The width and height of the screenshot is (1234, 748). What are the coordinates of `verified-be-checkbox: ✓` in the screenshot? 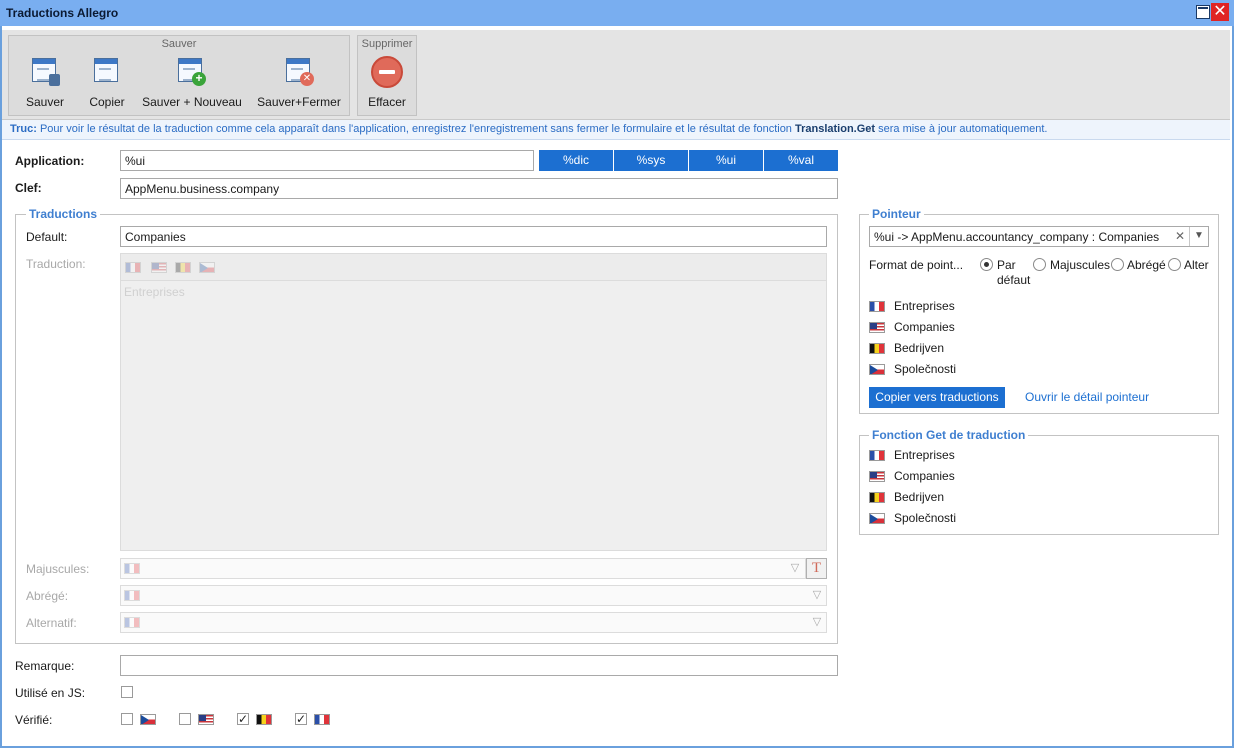 It's located at (243, 719).